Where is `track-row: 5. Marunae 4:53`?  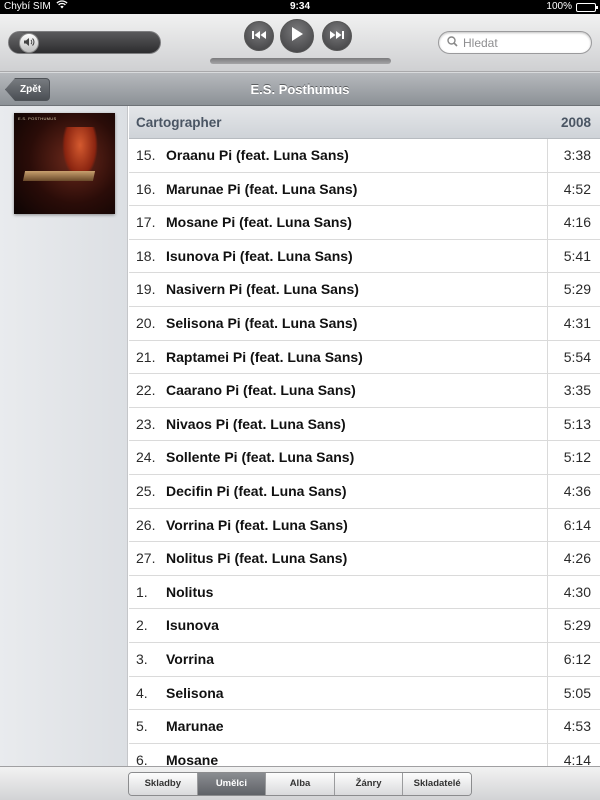 track-row: 5. Marunae 4:53 is located at coordinates (364, 727).